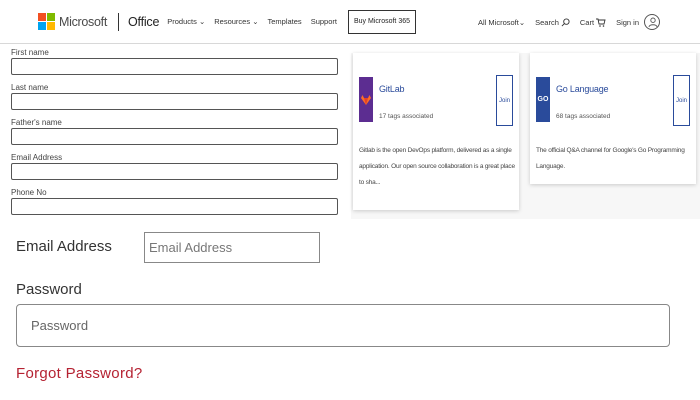 Image resolution: width=700 pixels, height=400 pixels. I want to click on card-title: Go Language, so click(582, 89).